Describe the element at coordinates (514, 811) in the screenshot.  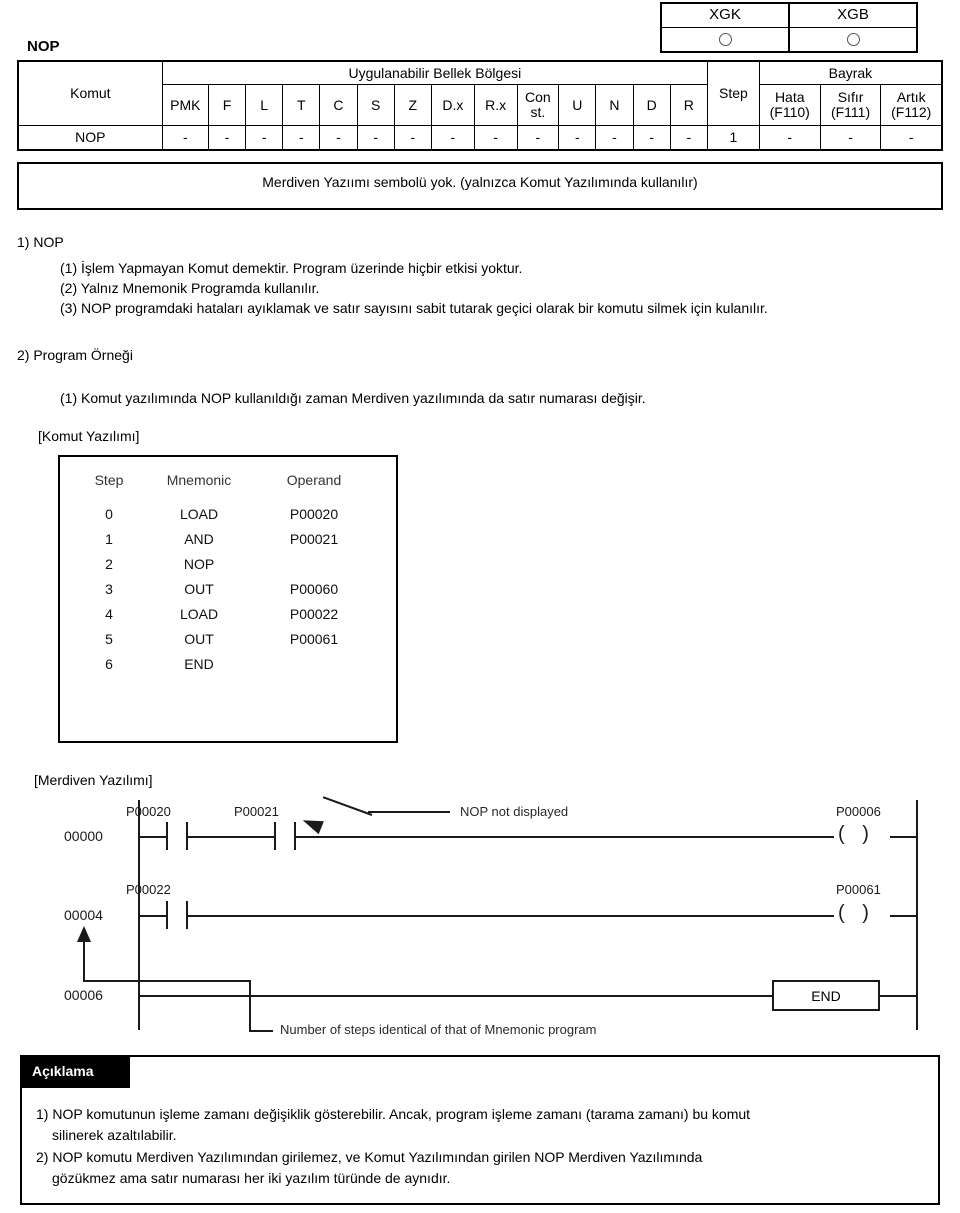
I see `ladder-annotation-nop: NOP not displayed` at that location.